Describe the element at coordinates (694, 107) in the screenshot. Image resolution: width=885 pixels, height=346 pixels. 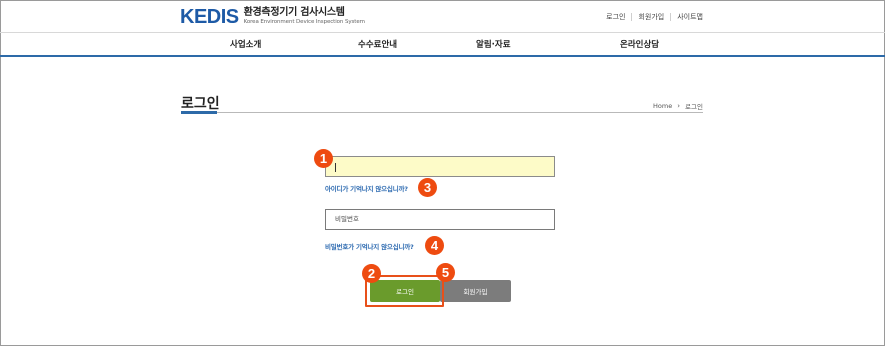
I see `breadcrumb-current: 로그인` at that location.